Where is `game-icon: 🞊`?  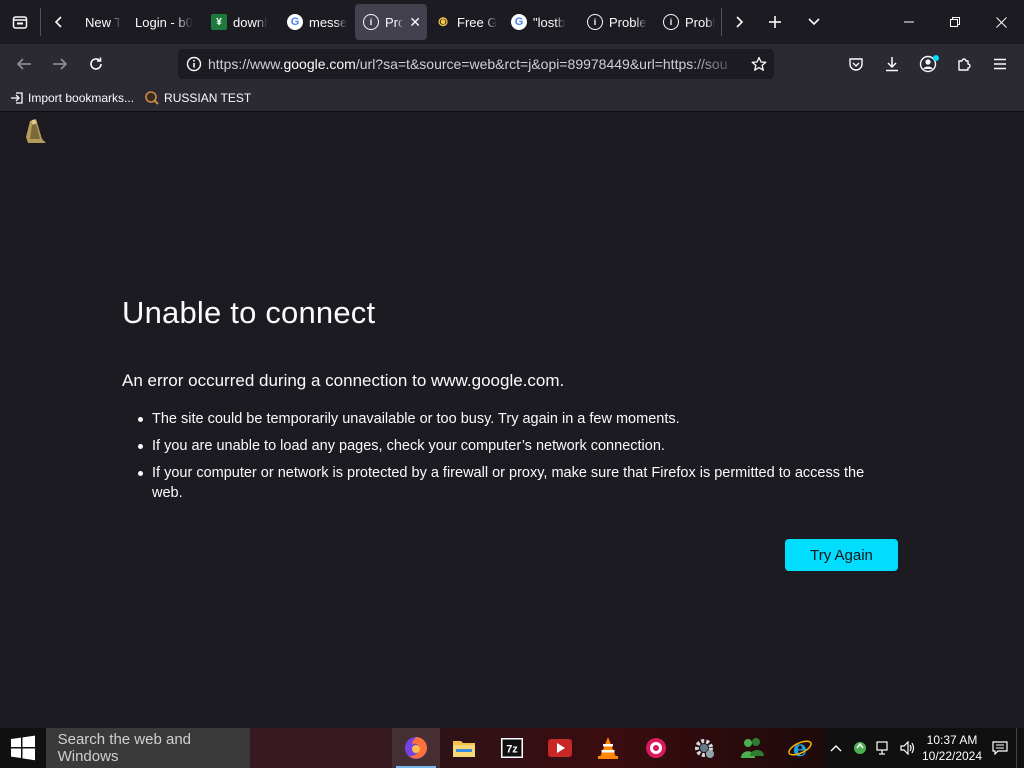 game-icon: 🞊 is located at coordinates (443, 21).